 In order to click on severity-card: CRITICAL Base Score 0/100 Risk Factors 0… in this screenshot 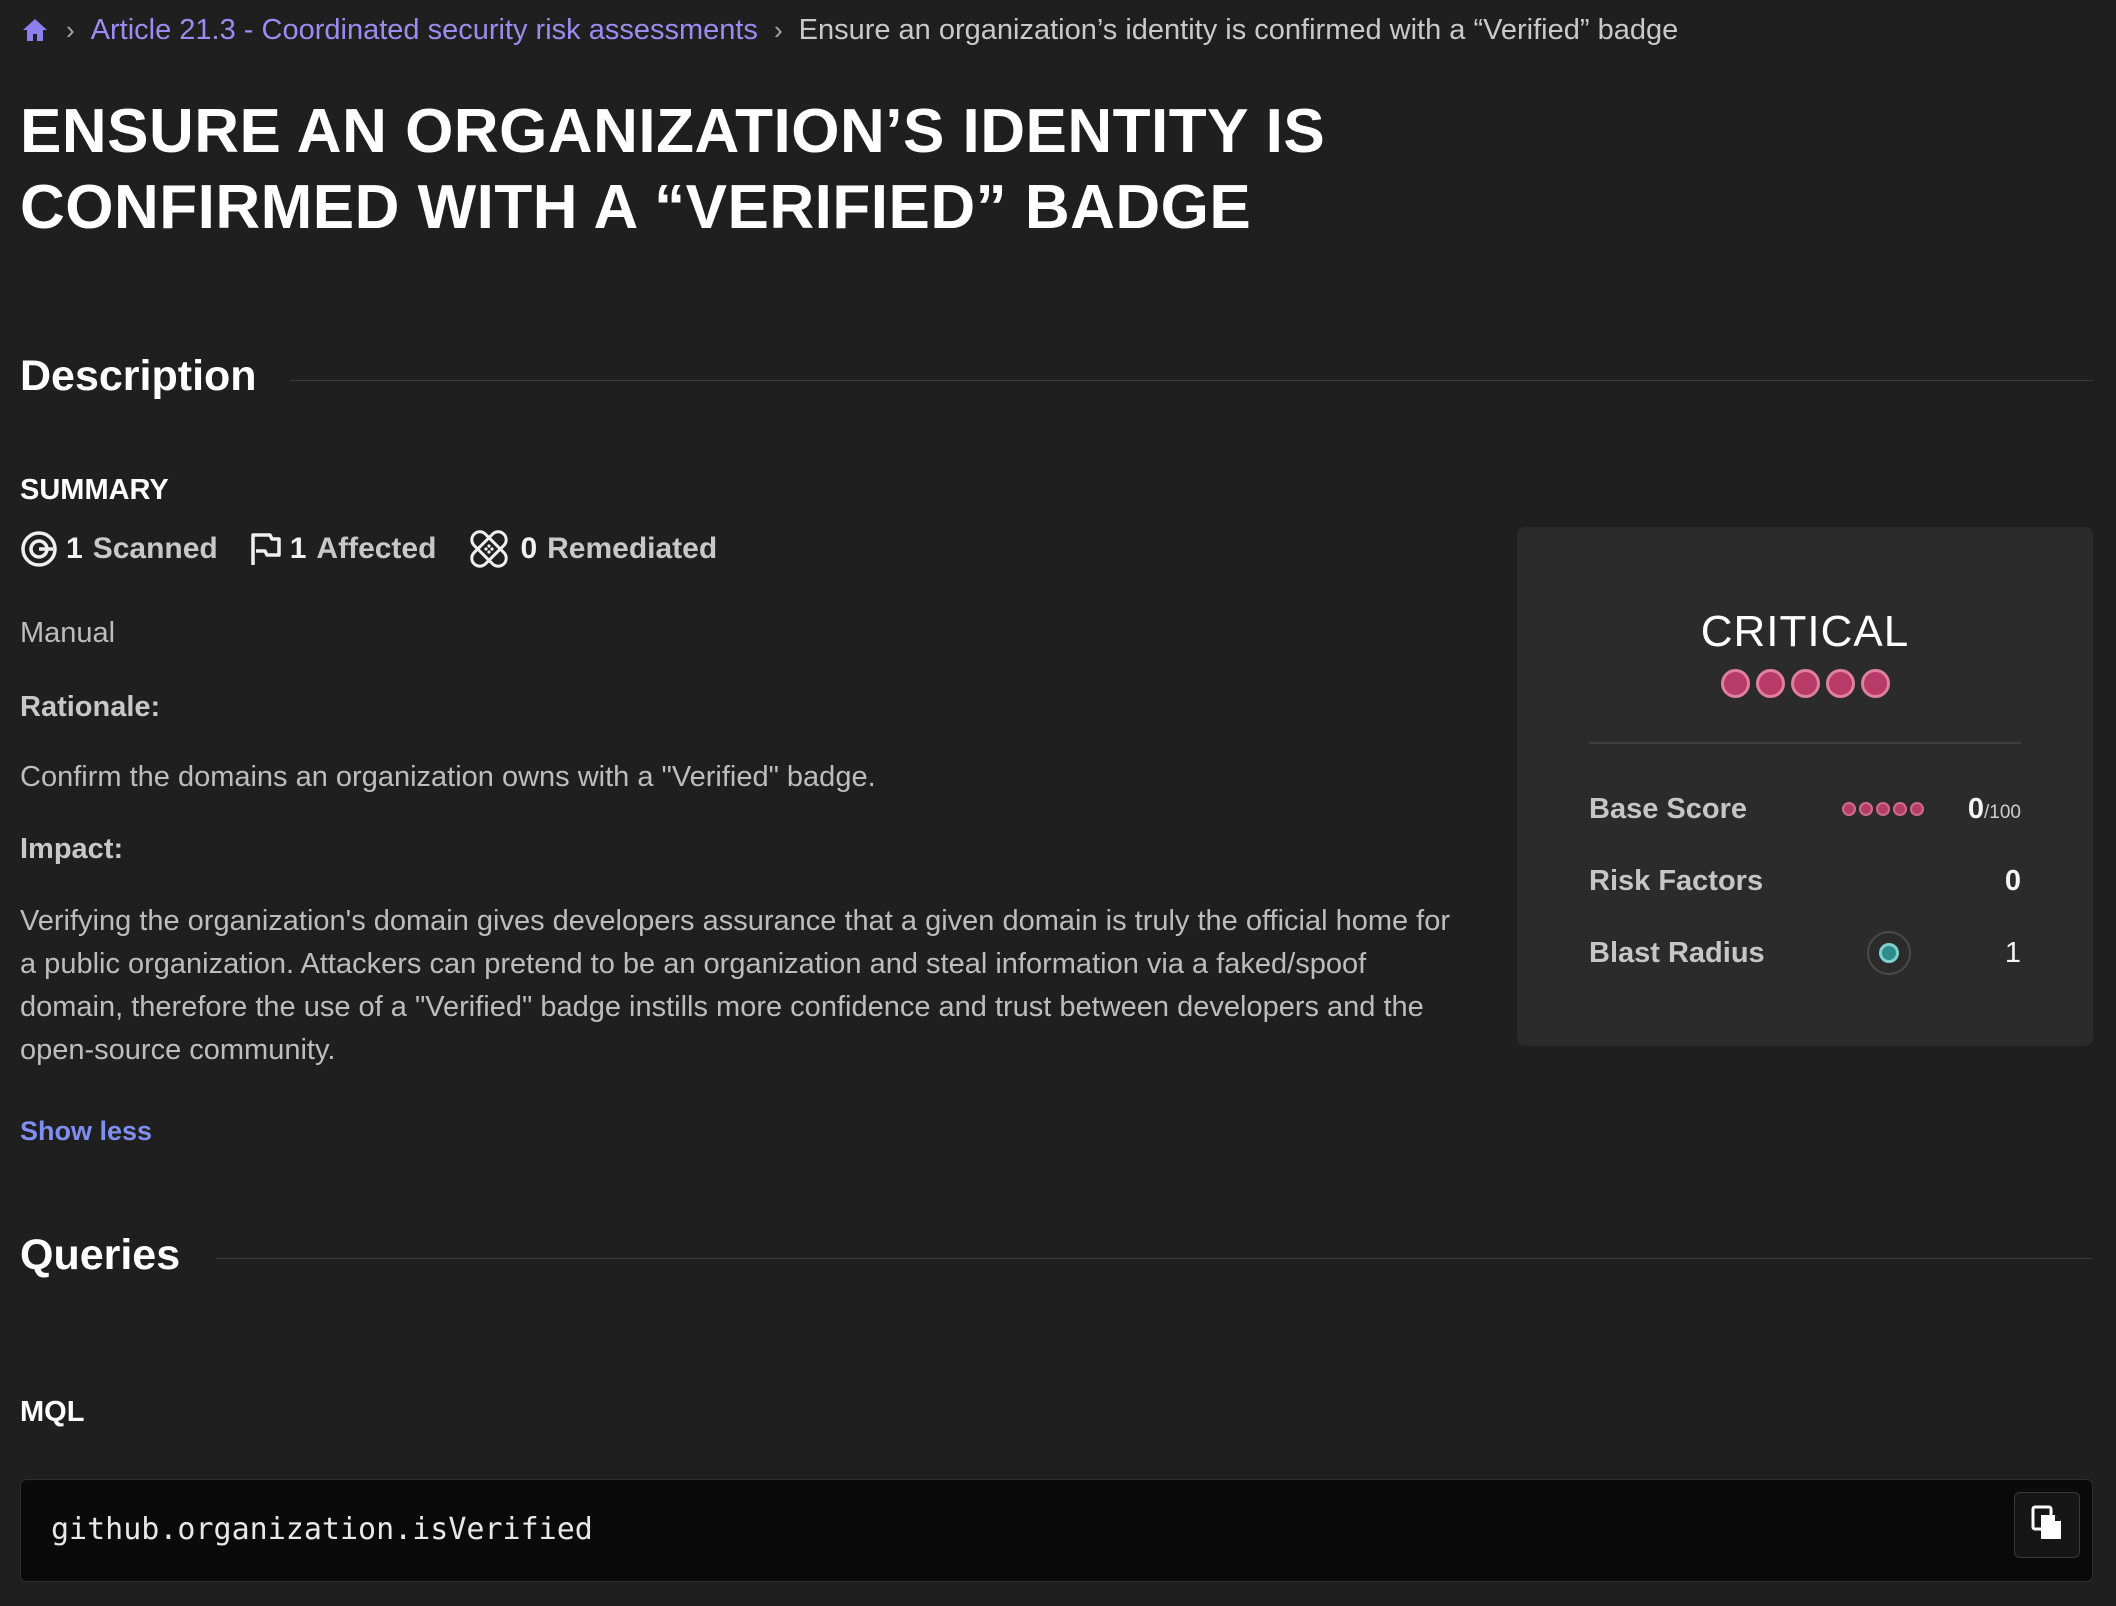, I will do `click(1805, 786)`.